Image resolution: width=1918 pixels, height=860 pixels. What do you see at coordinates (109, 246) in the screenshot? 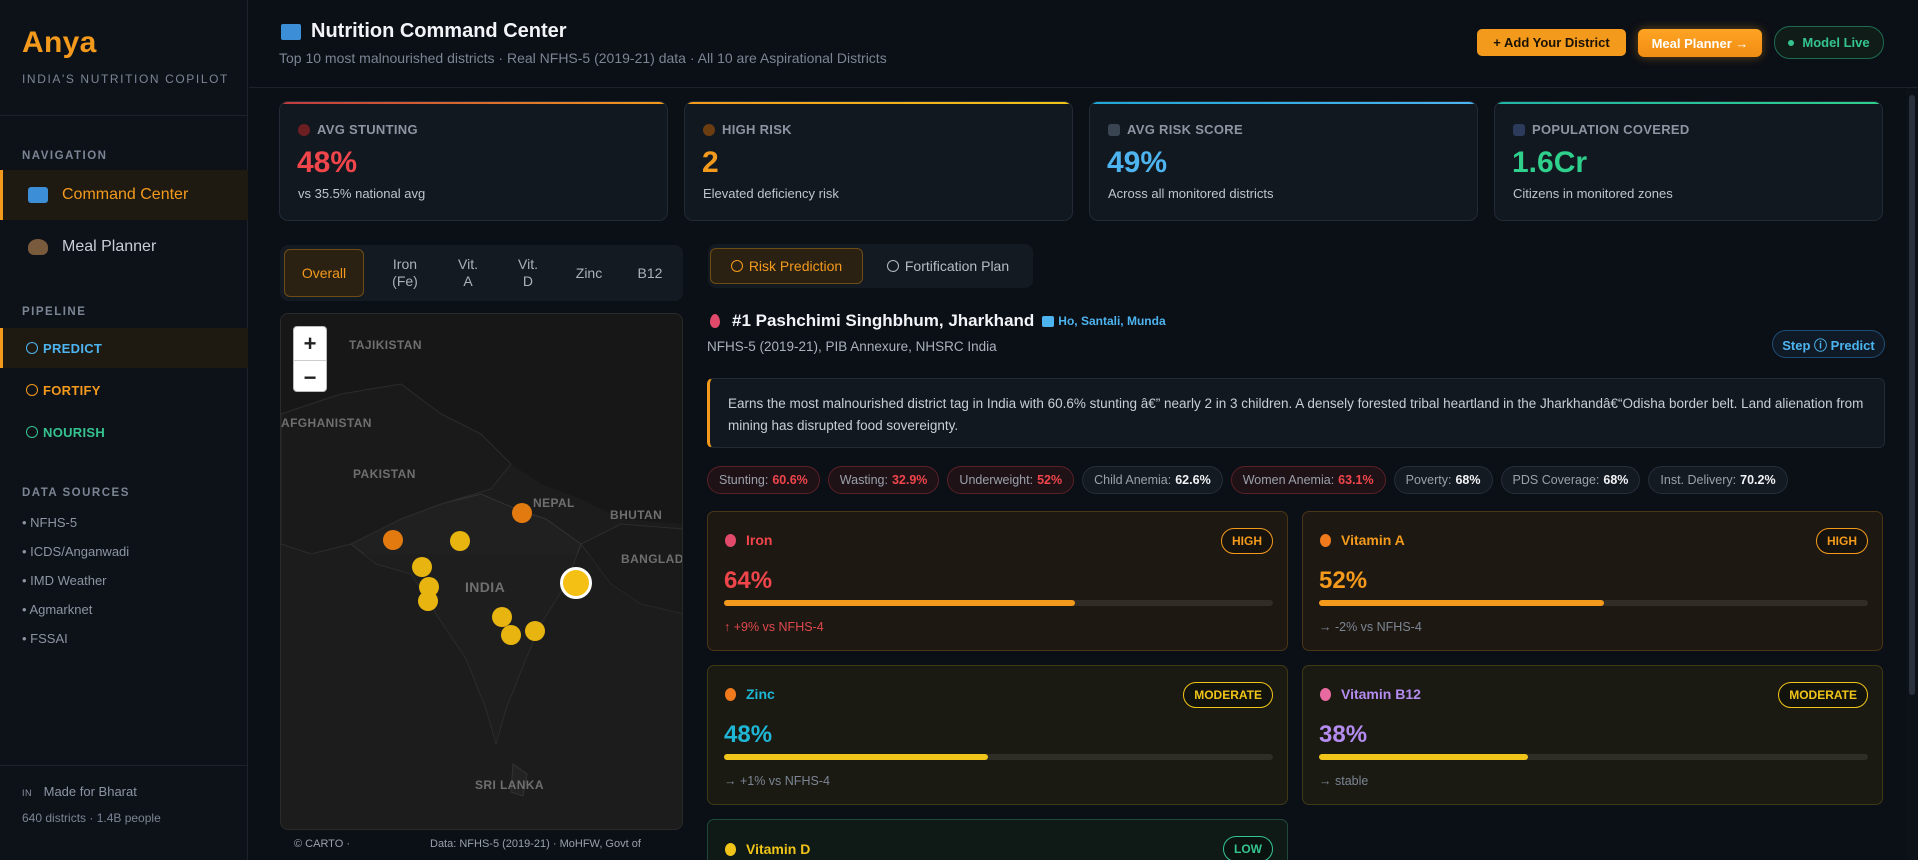
I see `sidebar-item-label: Meal Planner` at bounding box center [109, 246].